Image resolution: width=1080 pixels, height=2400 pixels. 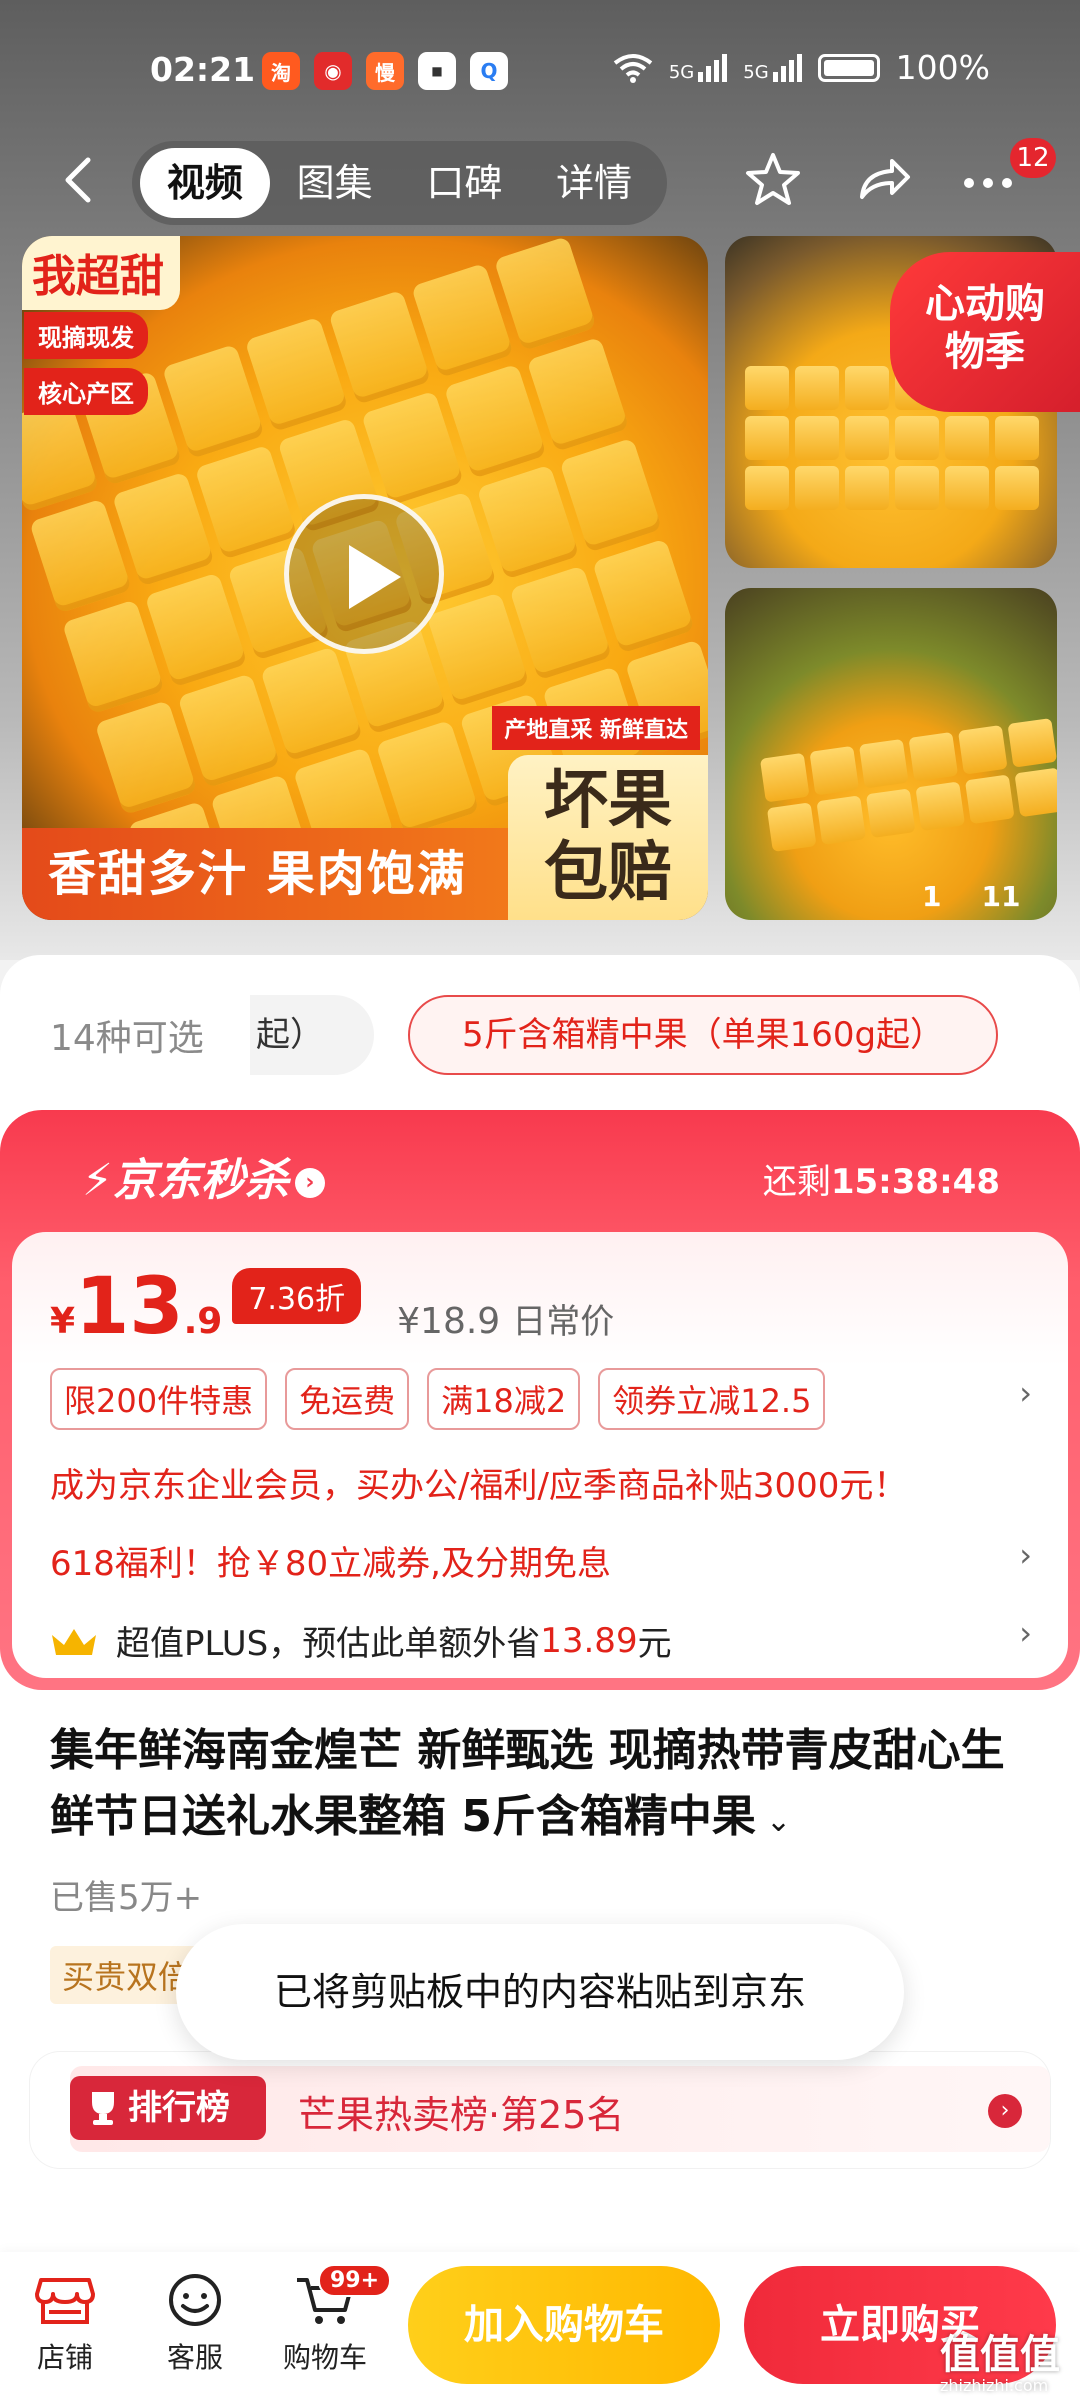 What do you see at coordinates (129, 1307) in the screenshot?
I see `price-integer: 13` at bounding box center [129, 1307].